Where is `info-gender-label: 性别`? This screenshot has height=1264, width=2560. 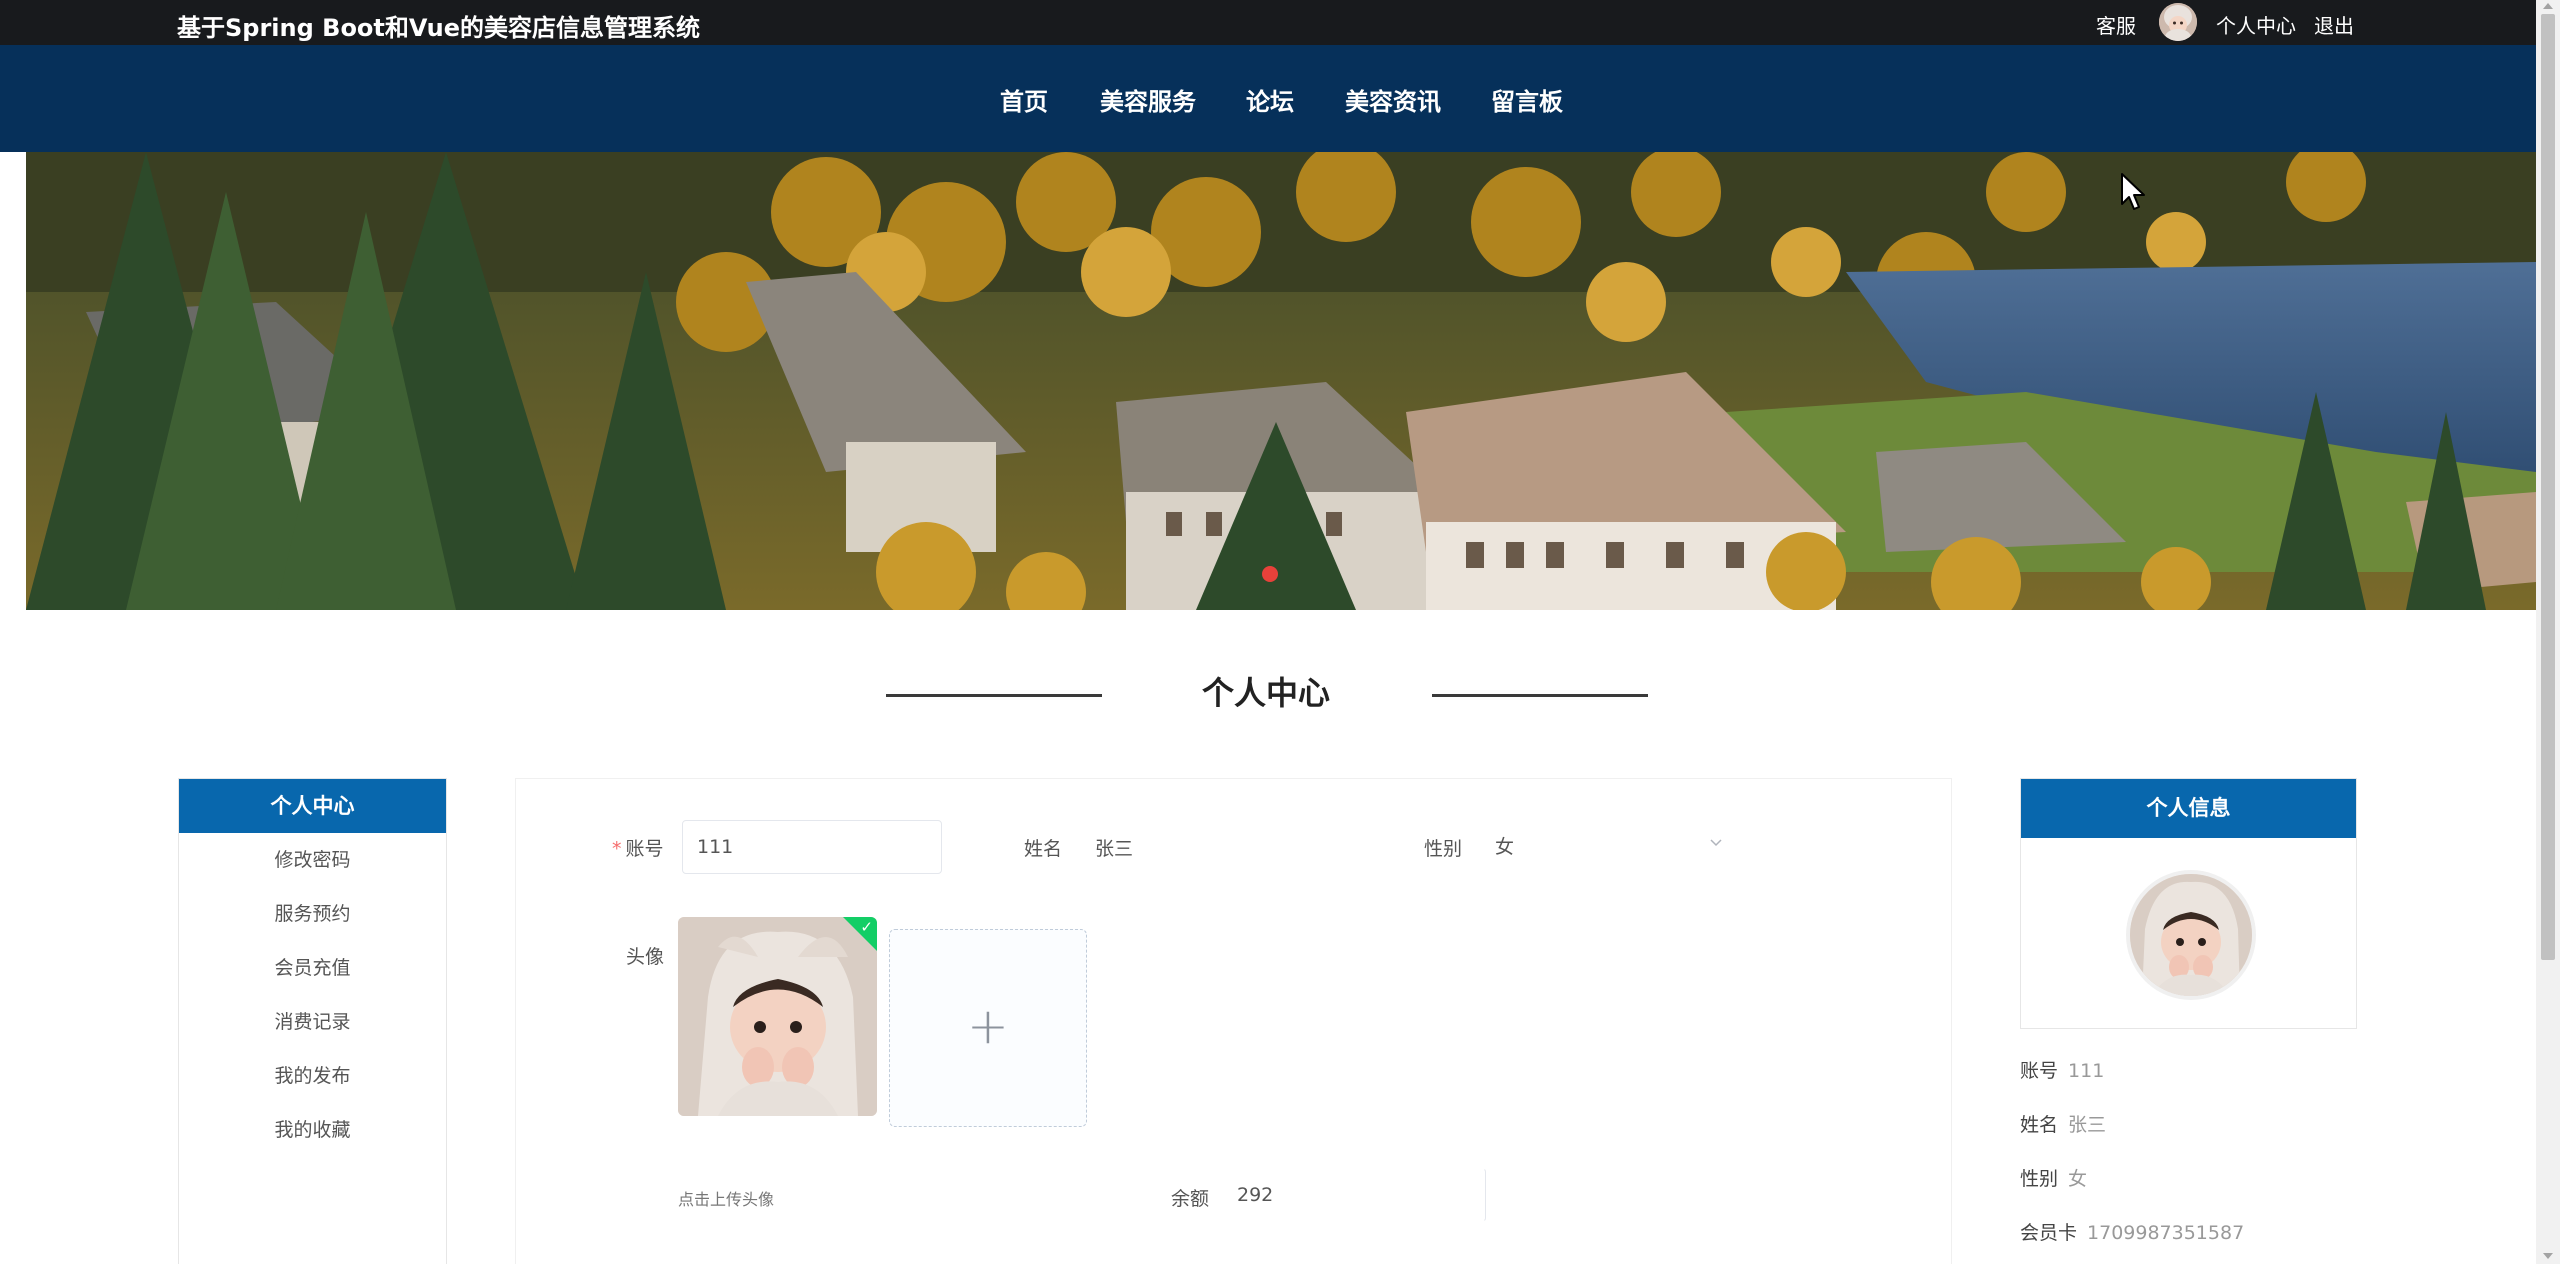
info-gender-label: 性别 is located at coordinates (2039, 1179).